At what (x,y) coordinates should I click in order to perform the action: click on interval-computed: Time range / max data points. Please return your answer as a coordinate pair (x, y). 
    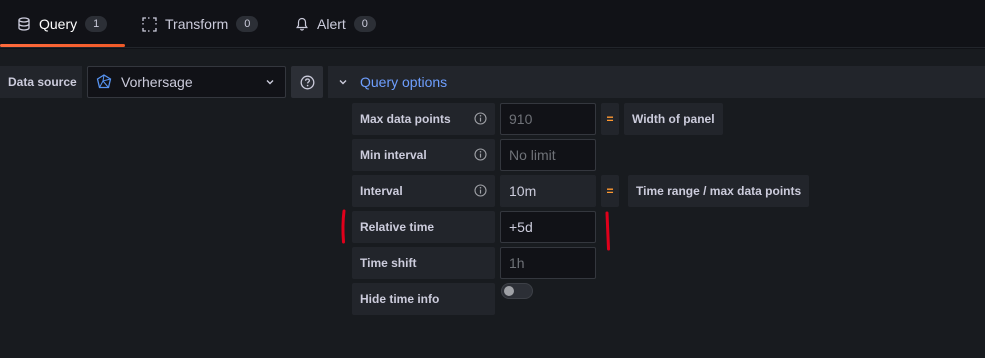
    Looking at the image, I should click on (719, 191).